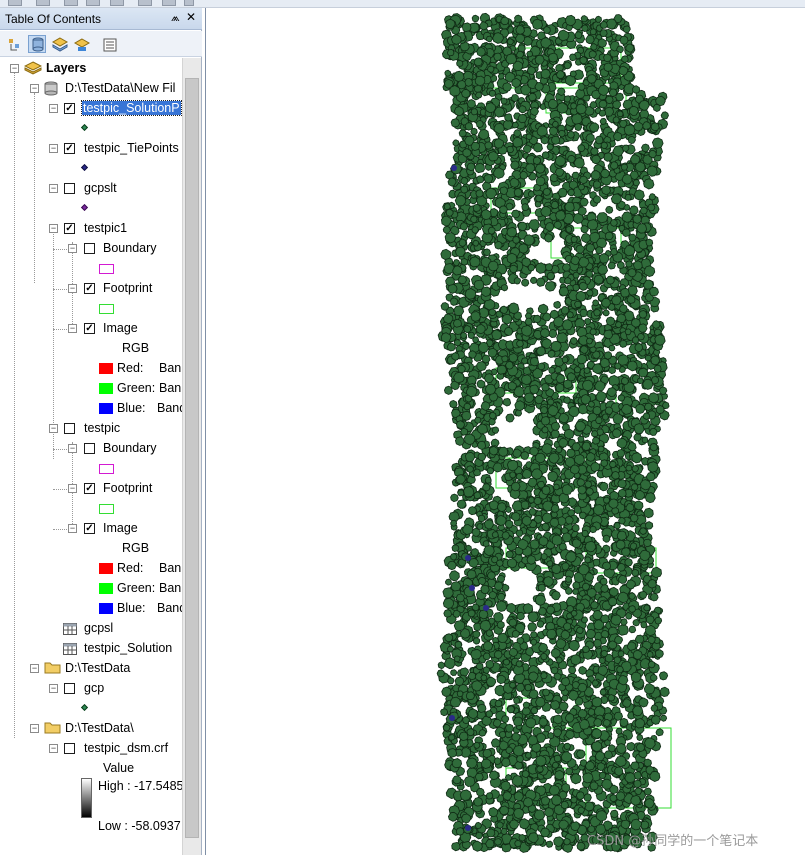 This screenshot has height=858, width=805. Describe the element at coordinates (169, 408) in the screenshot. I see `blue-band: Band` at that location.